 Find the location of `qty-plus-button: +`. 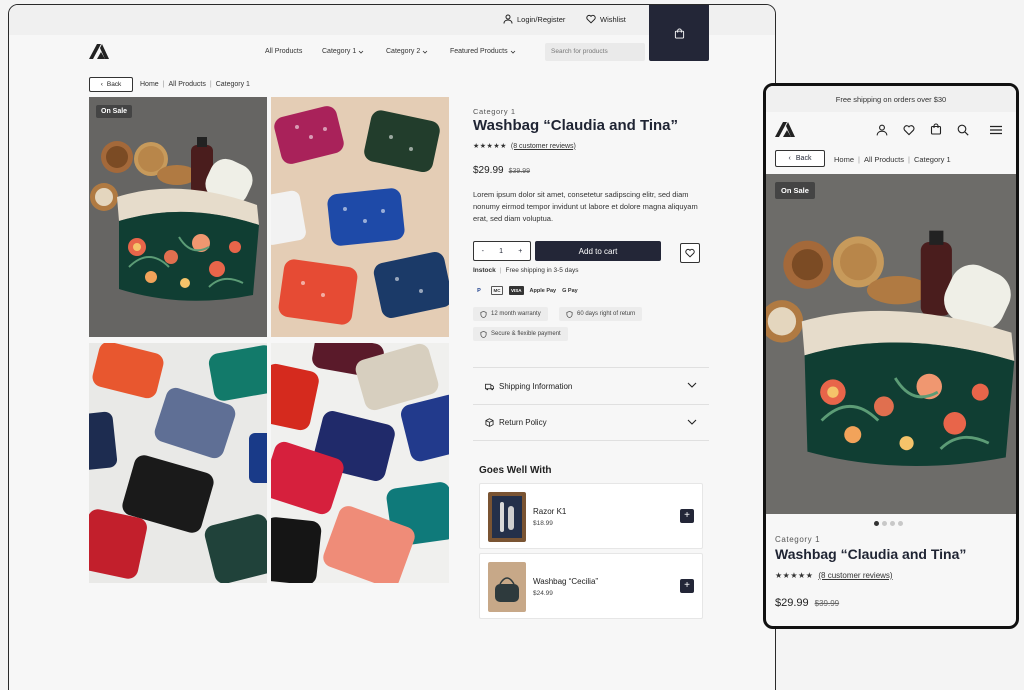

qty-plus-button: + is located at coordinates (520, 251).